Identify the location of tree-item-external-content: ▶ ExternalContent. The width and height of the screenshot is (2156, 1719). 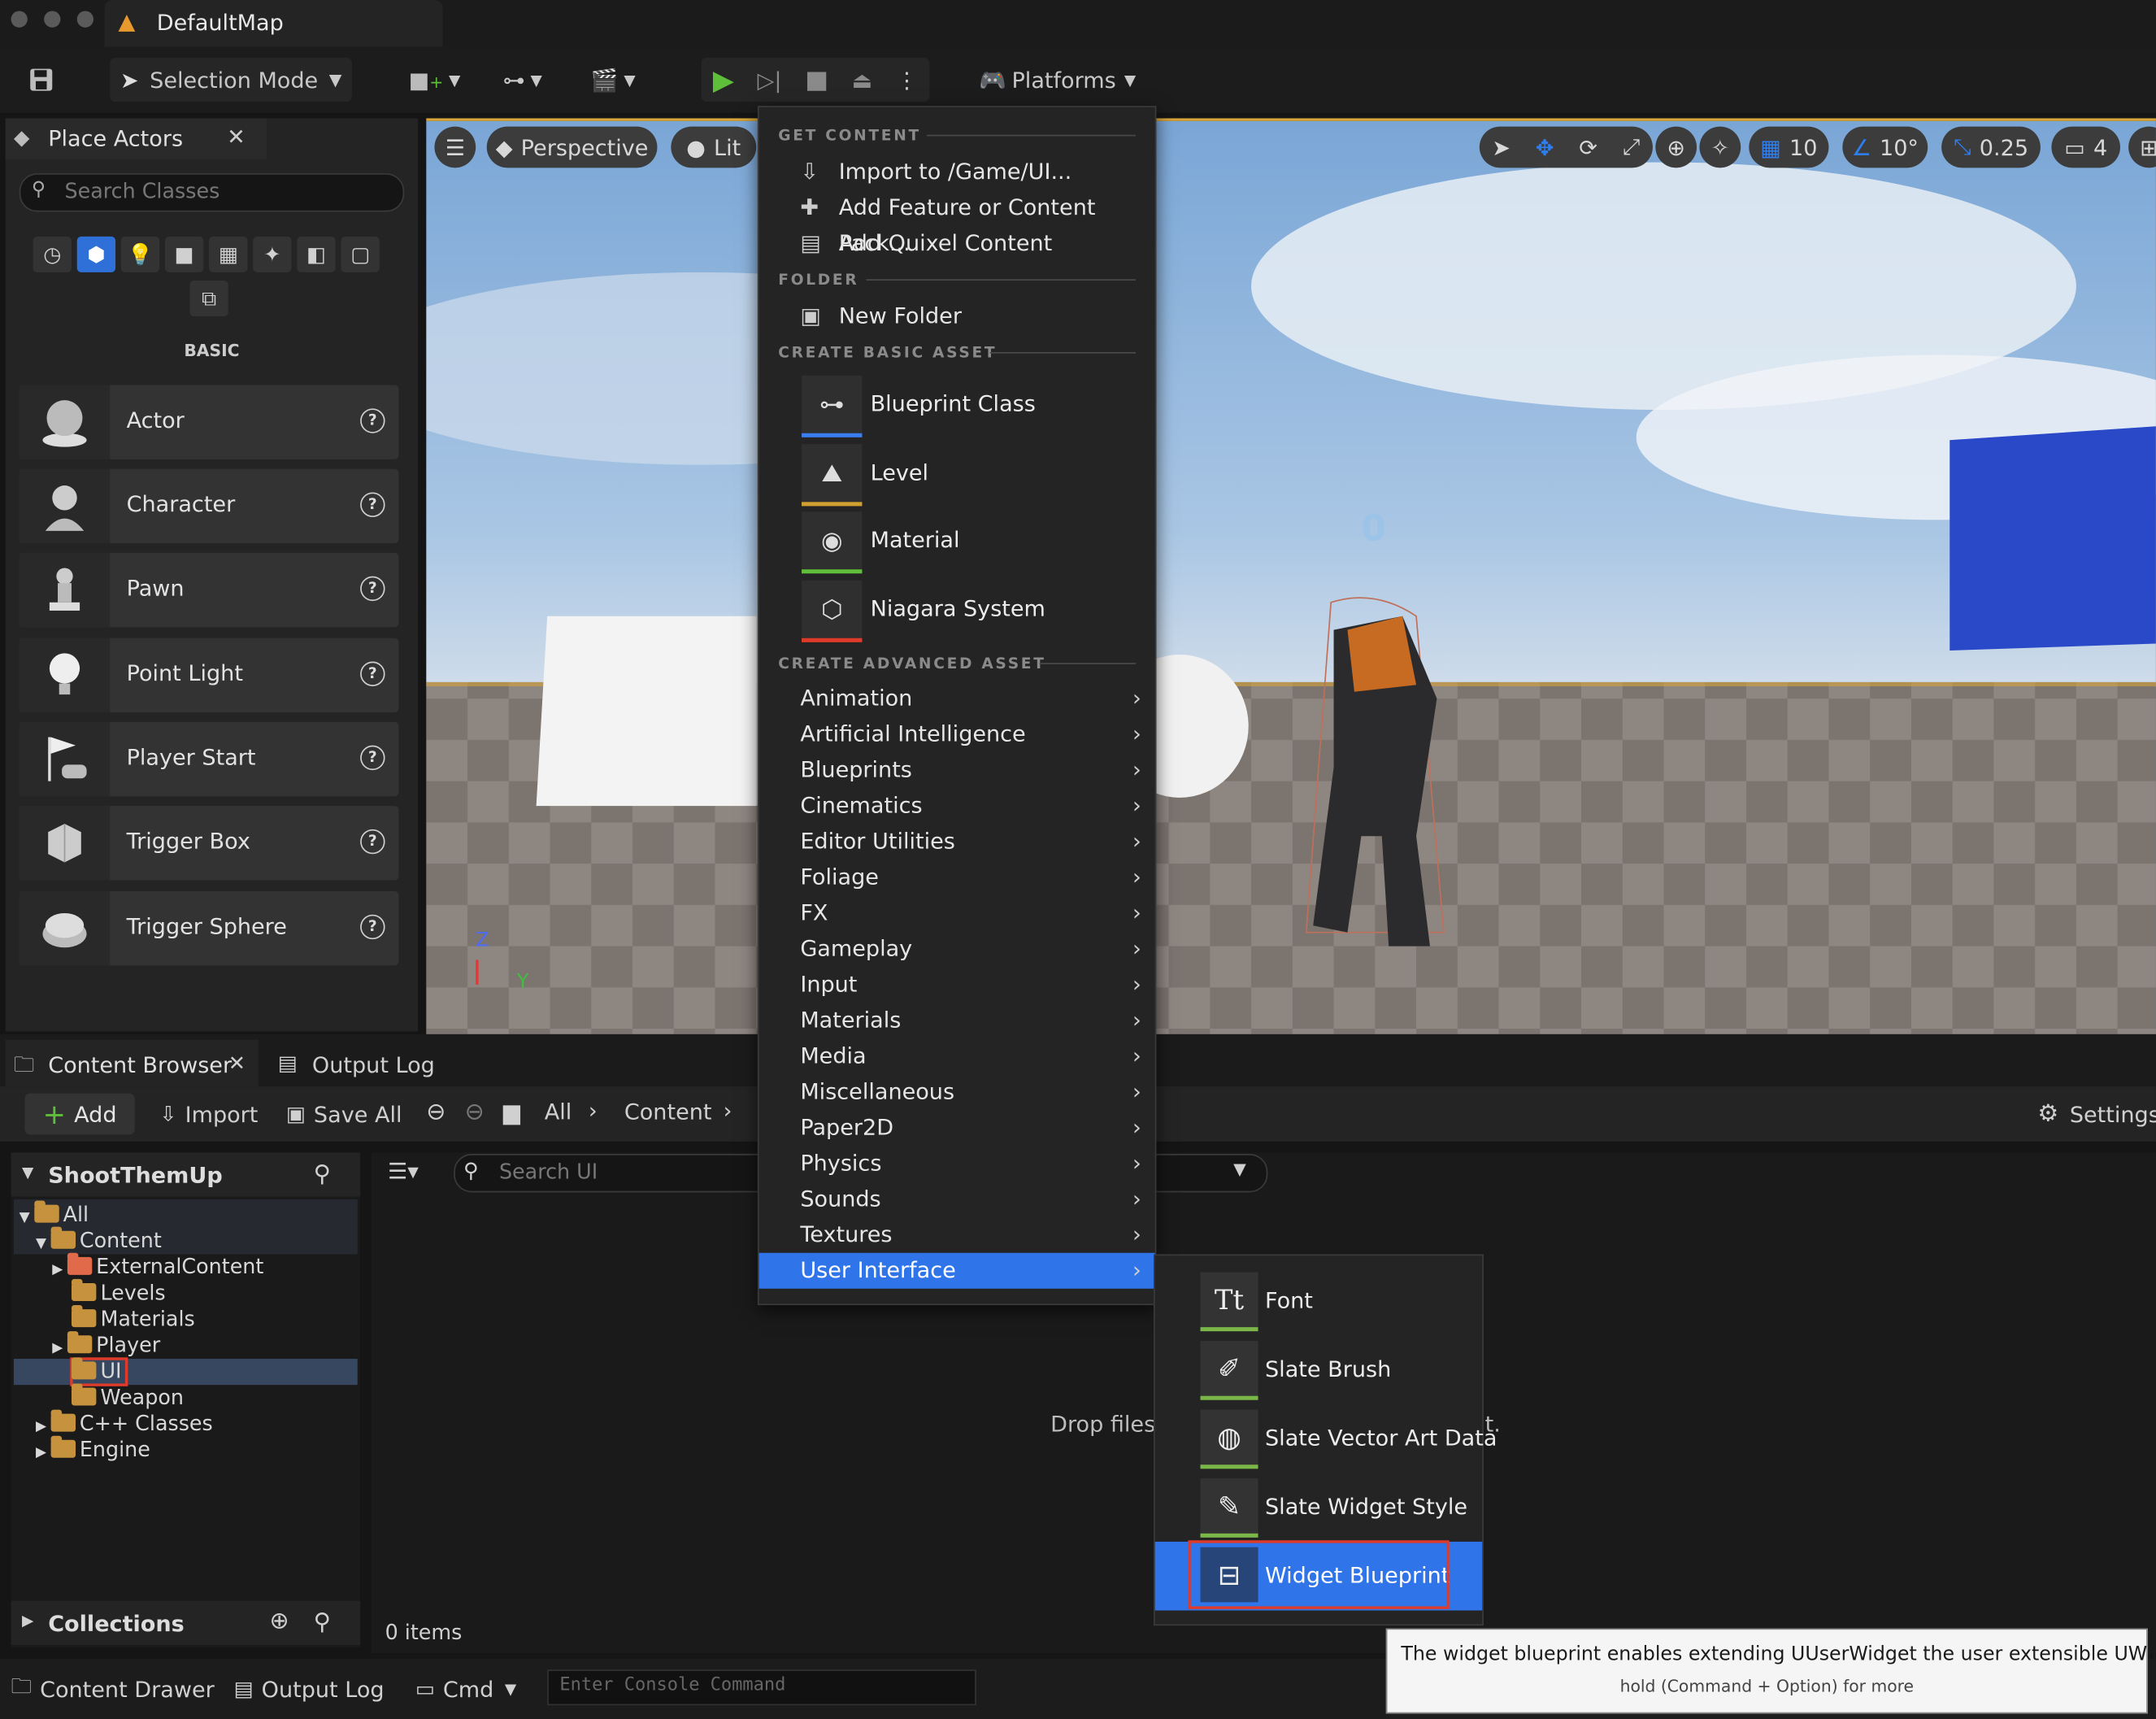
(157, 1266).